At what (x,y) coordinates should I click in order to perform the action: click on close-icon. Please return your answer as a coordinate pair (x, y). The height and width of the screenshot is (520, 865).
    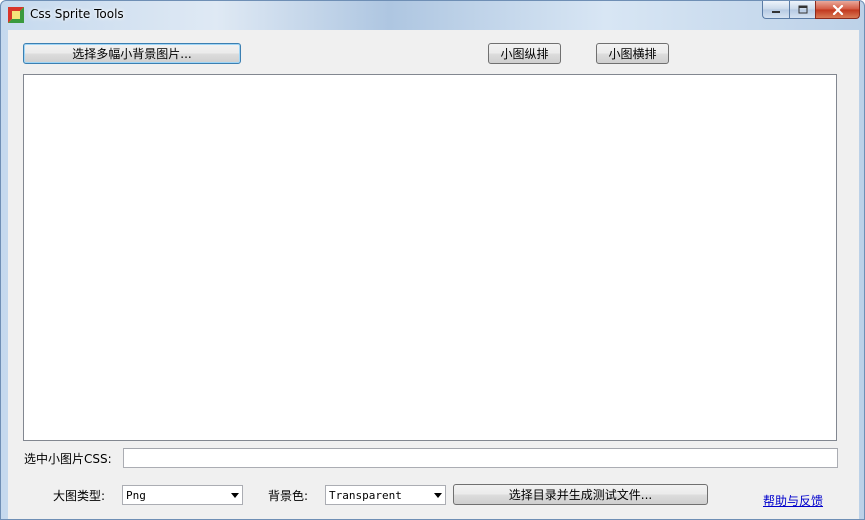
    Looking at the image, I should click on (837, 9).